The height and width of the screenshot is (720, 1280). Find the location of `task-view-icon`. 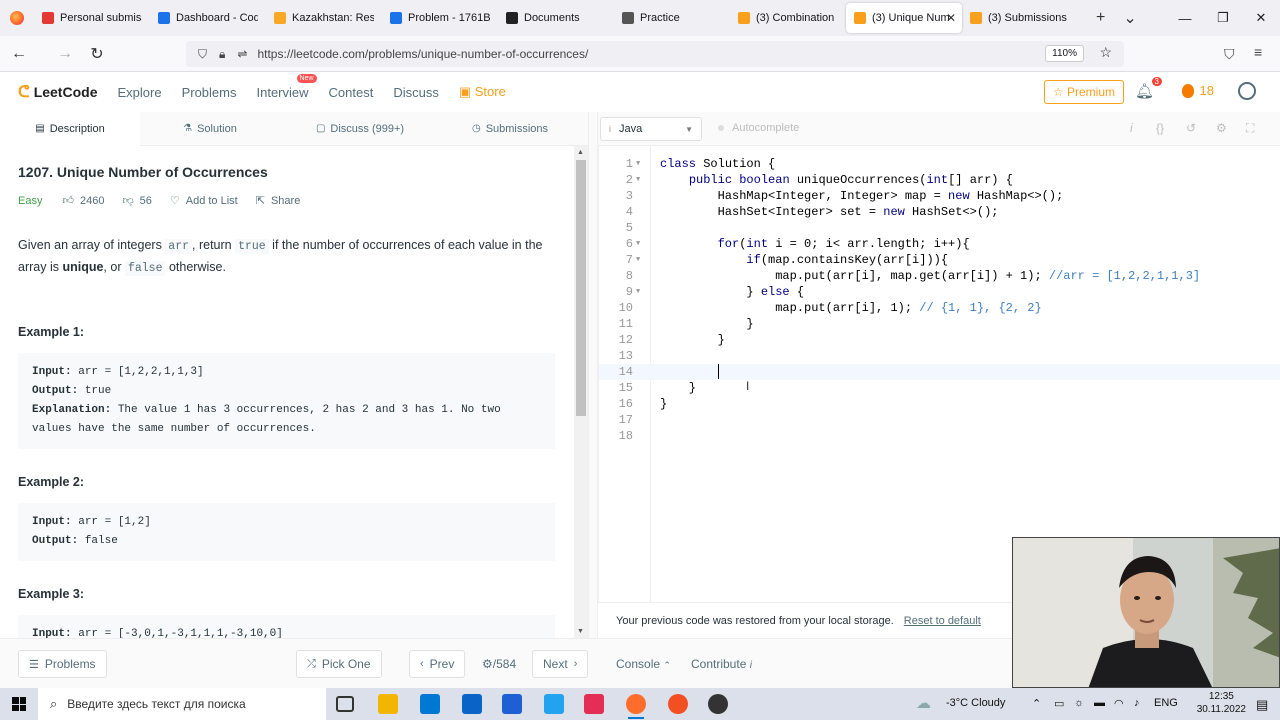

task-view-icon is located at coordinates (345, 704).